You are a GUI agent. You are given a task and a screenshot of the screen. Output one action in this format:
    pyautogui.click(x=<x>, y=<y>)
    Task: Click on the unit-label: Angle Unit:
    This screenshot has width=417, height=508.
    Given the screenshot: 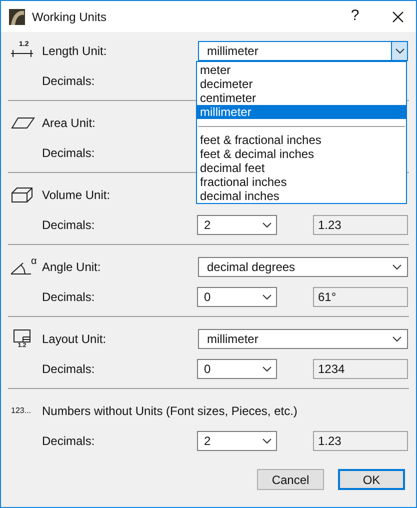 What is the action you would take?
    pyautogui.click(x=71, y=267)
    